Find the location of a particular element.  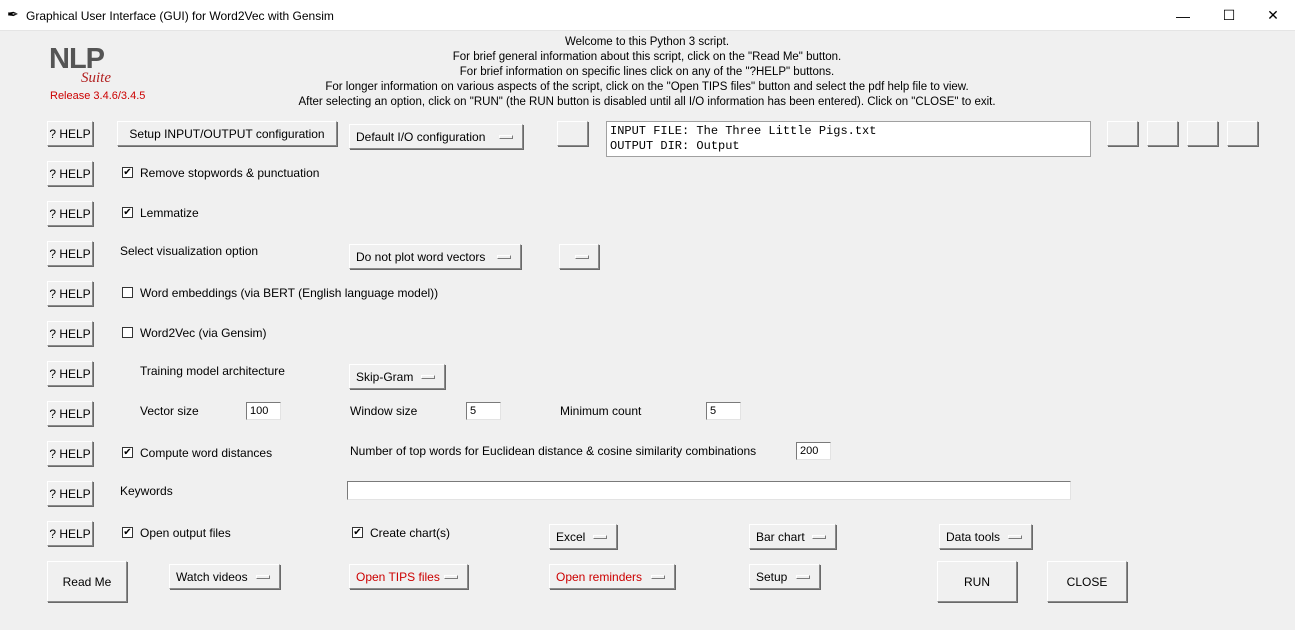

remove-stopwords-label: Remove stopwords & punctuation is located at coordinates (230, 173).